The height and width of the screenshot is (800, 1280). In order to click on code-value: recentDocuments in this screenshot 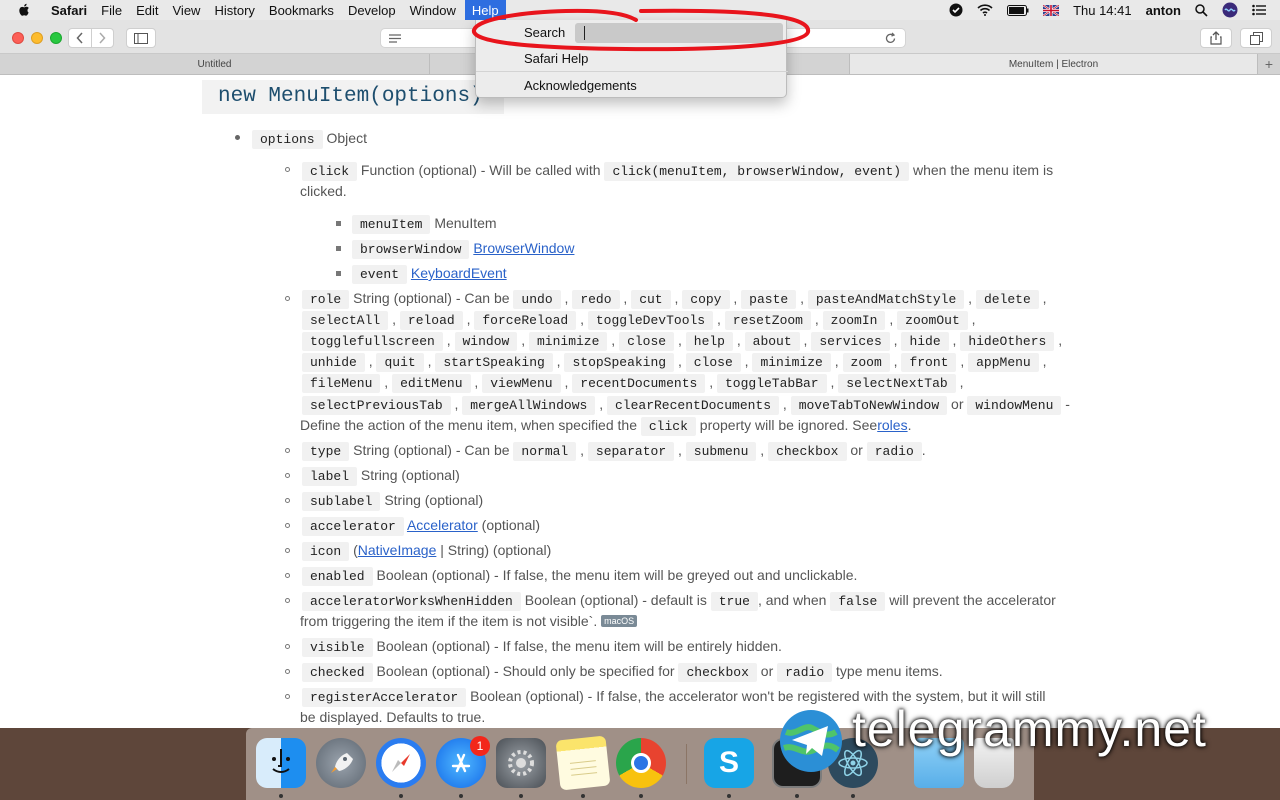, I will do `click(639, 383)`.